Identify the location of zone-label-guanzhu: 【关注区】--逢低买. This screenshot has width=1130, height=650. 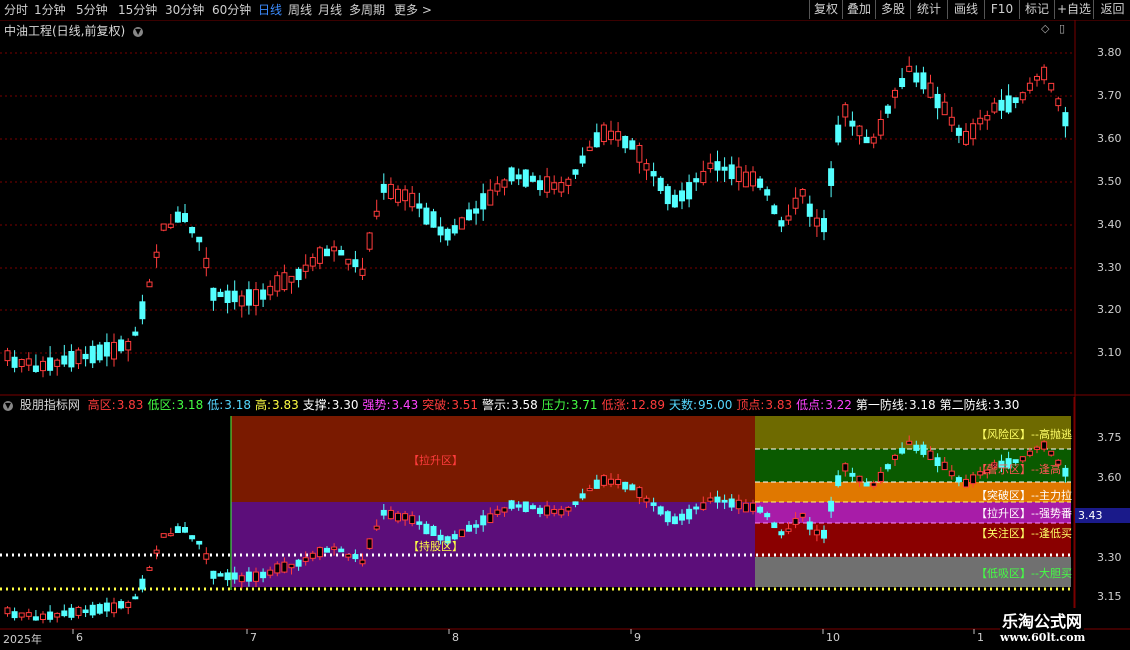
(1024, 533).